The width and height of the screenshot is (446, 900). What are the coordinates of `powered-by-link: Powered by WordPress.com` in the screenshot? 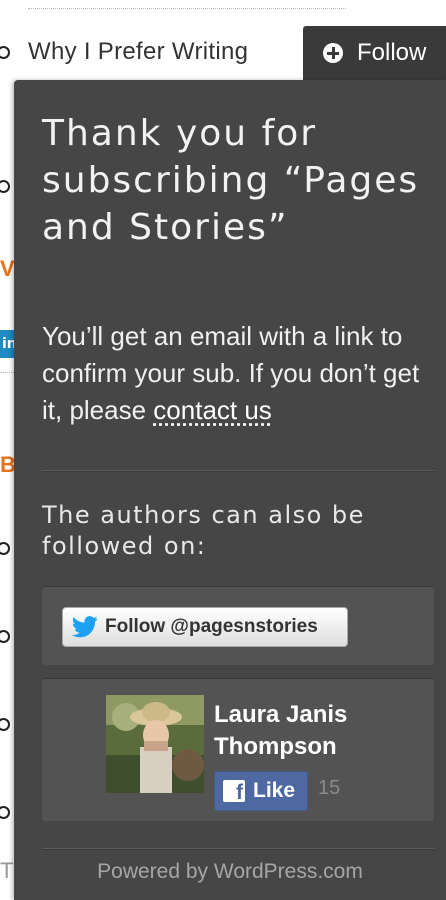 It's located at (230, 872).